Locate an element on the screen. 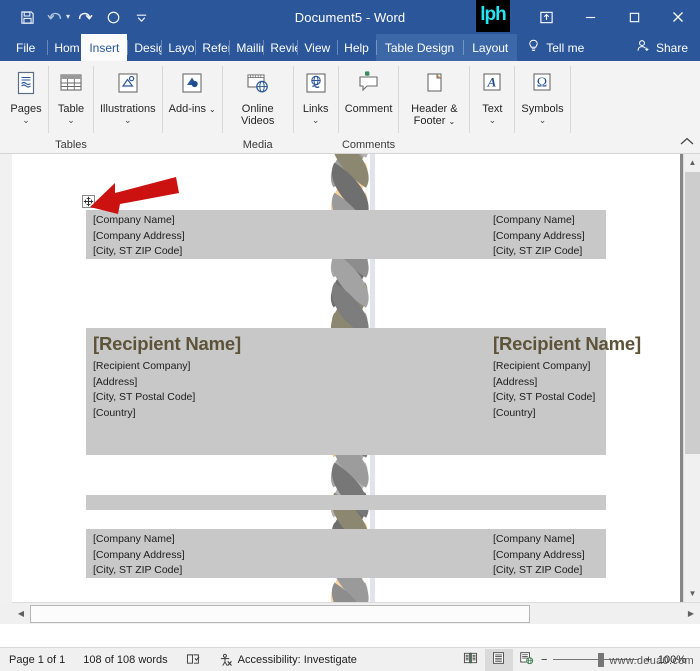  pages-label: Pages is located at coordinates (26, 109).